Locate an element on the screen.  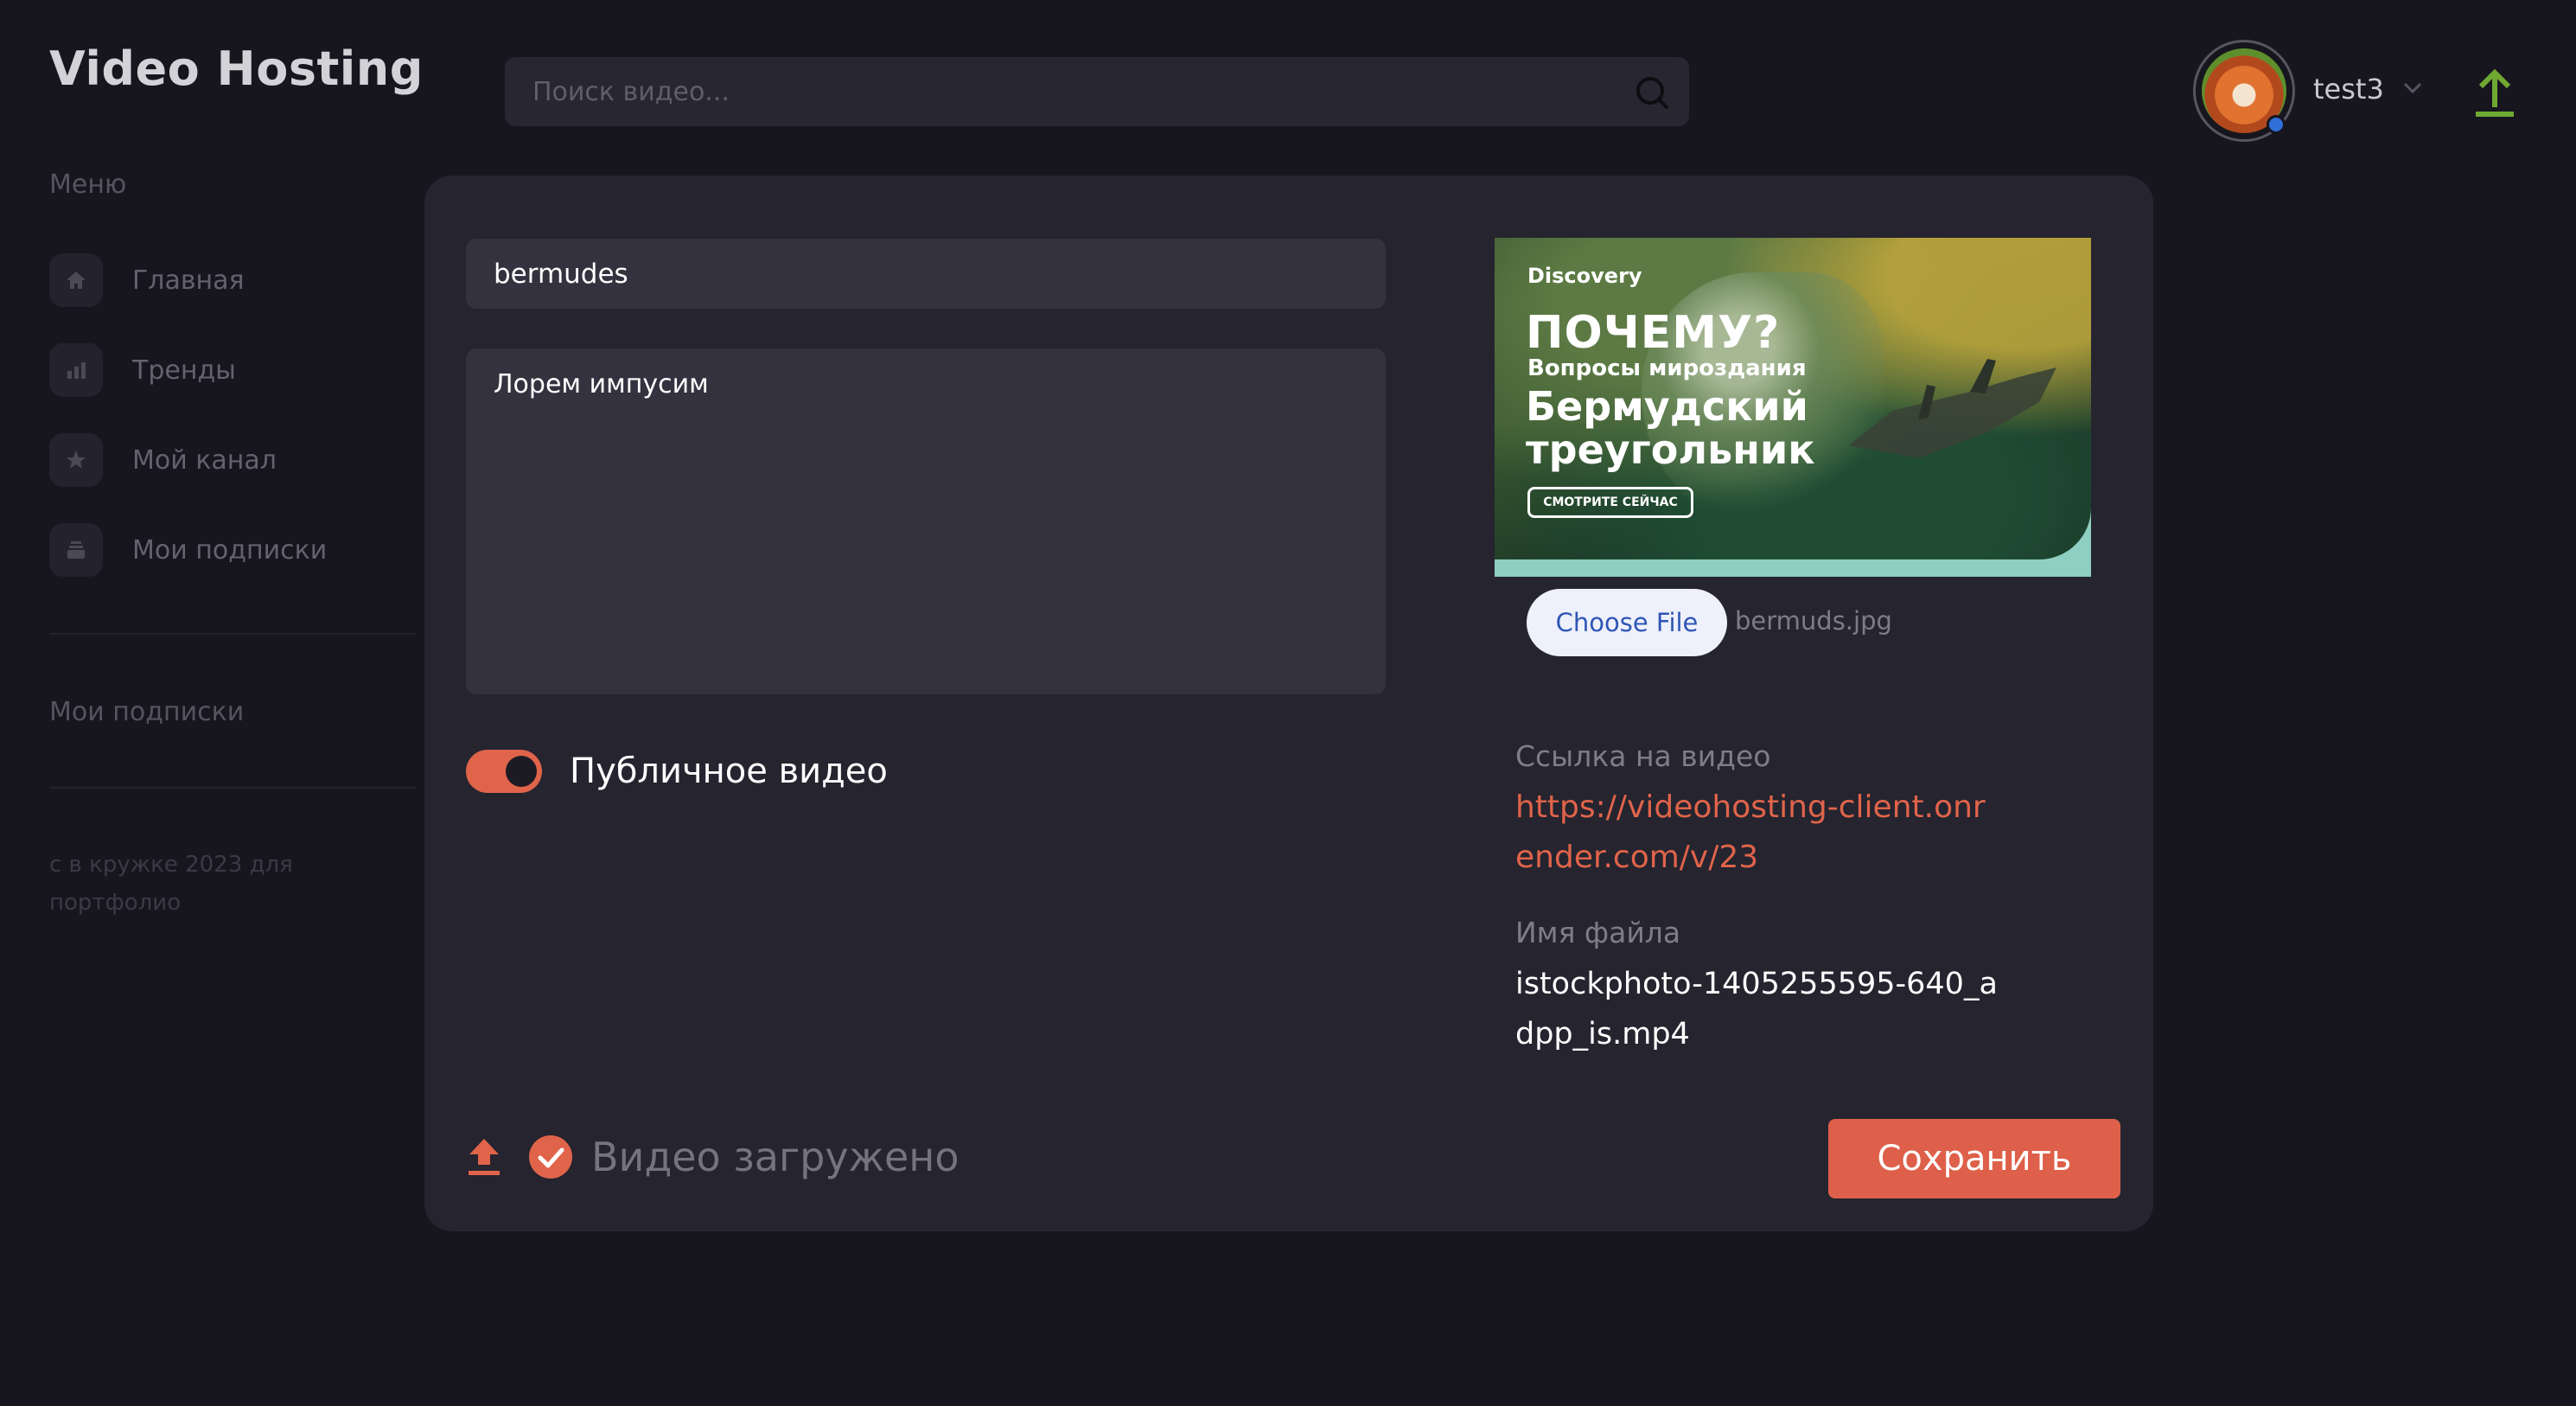
sidebar-item-home: Главная is located at coordinates (230, 280).